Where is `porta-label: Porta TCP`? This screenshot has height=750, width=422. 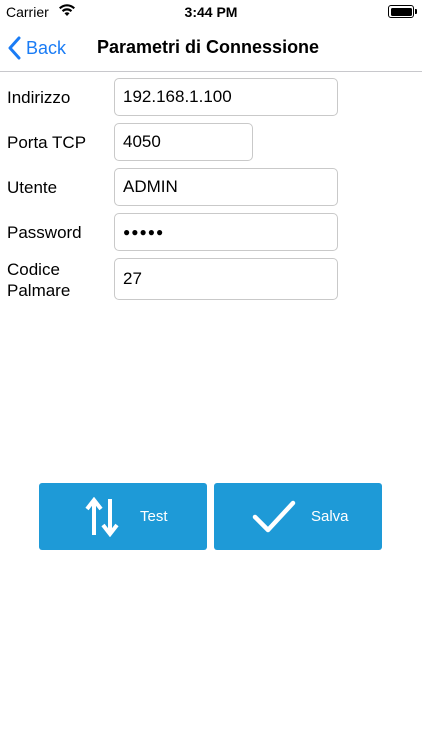 porta-label: Porta TCP is located at coordinates (47, 142).